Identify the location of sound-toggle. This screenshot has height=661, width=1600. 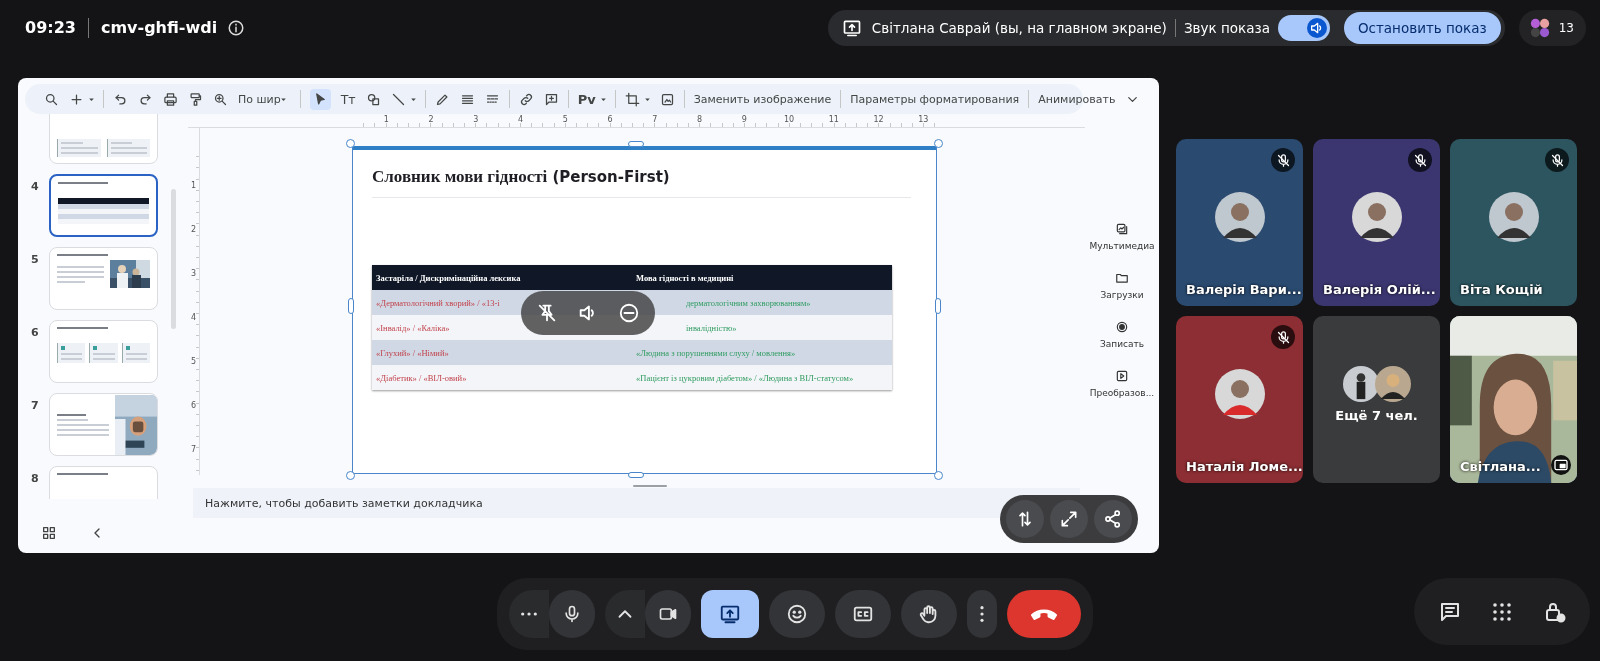
(1303, 27).